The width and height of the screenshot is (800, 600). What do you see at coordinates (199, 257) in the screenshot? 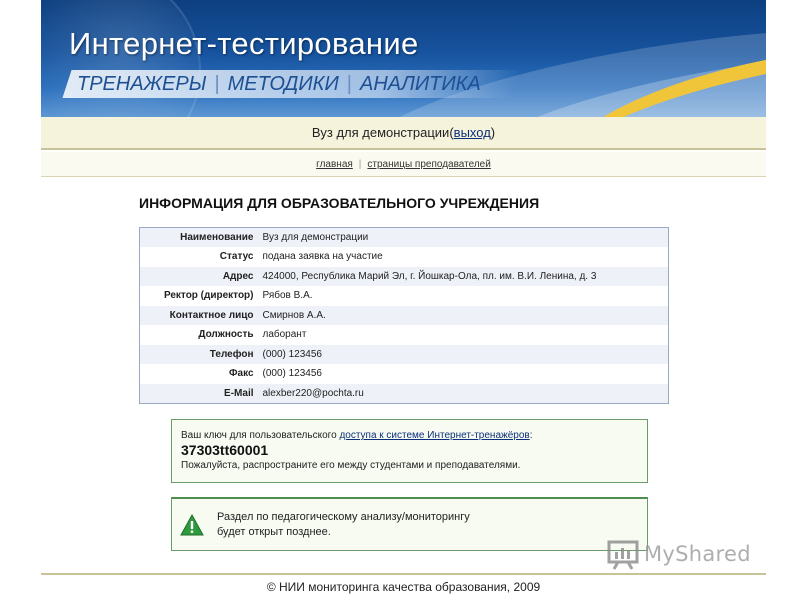
I see `row-label: Статус` at bounding box center [199, 257].